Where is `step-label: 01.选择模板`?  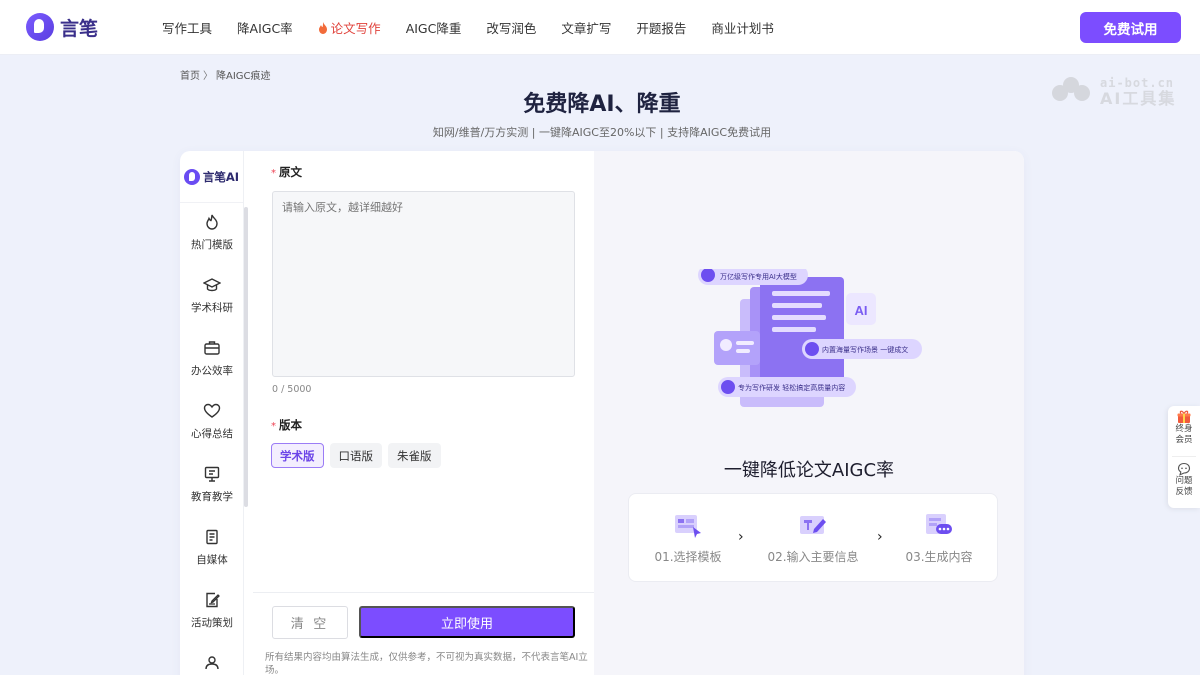
step-label: 01.选择模板 is located at coordinates (688, 557).